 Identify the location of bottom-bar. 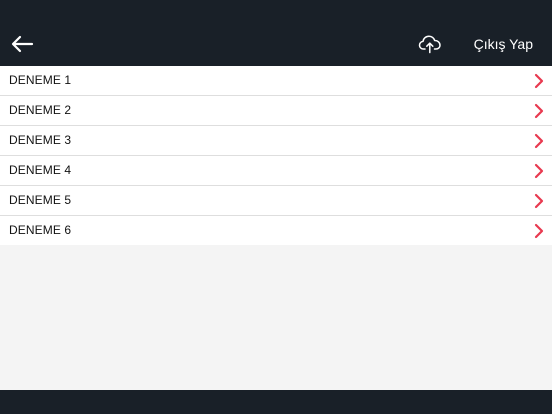
(276, 402).